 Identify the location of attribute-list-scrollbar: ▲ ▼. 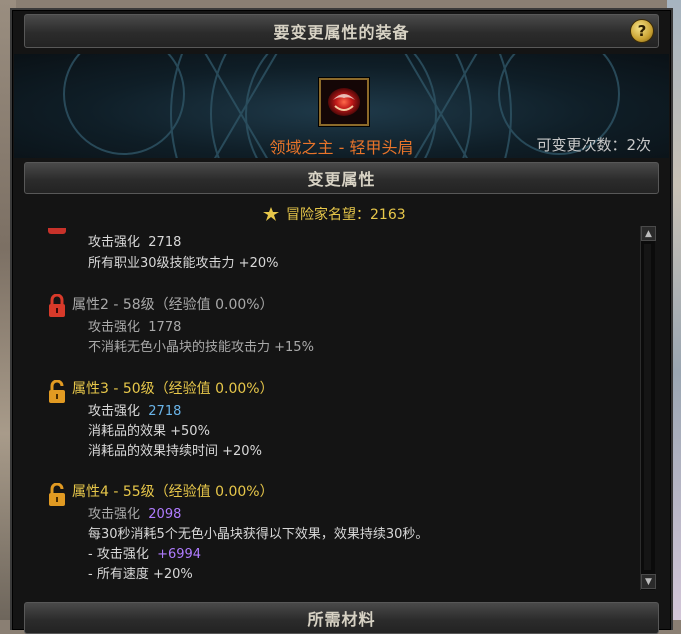
(648, 408).